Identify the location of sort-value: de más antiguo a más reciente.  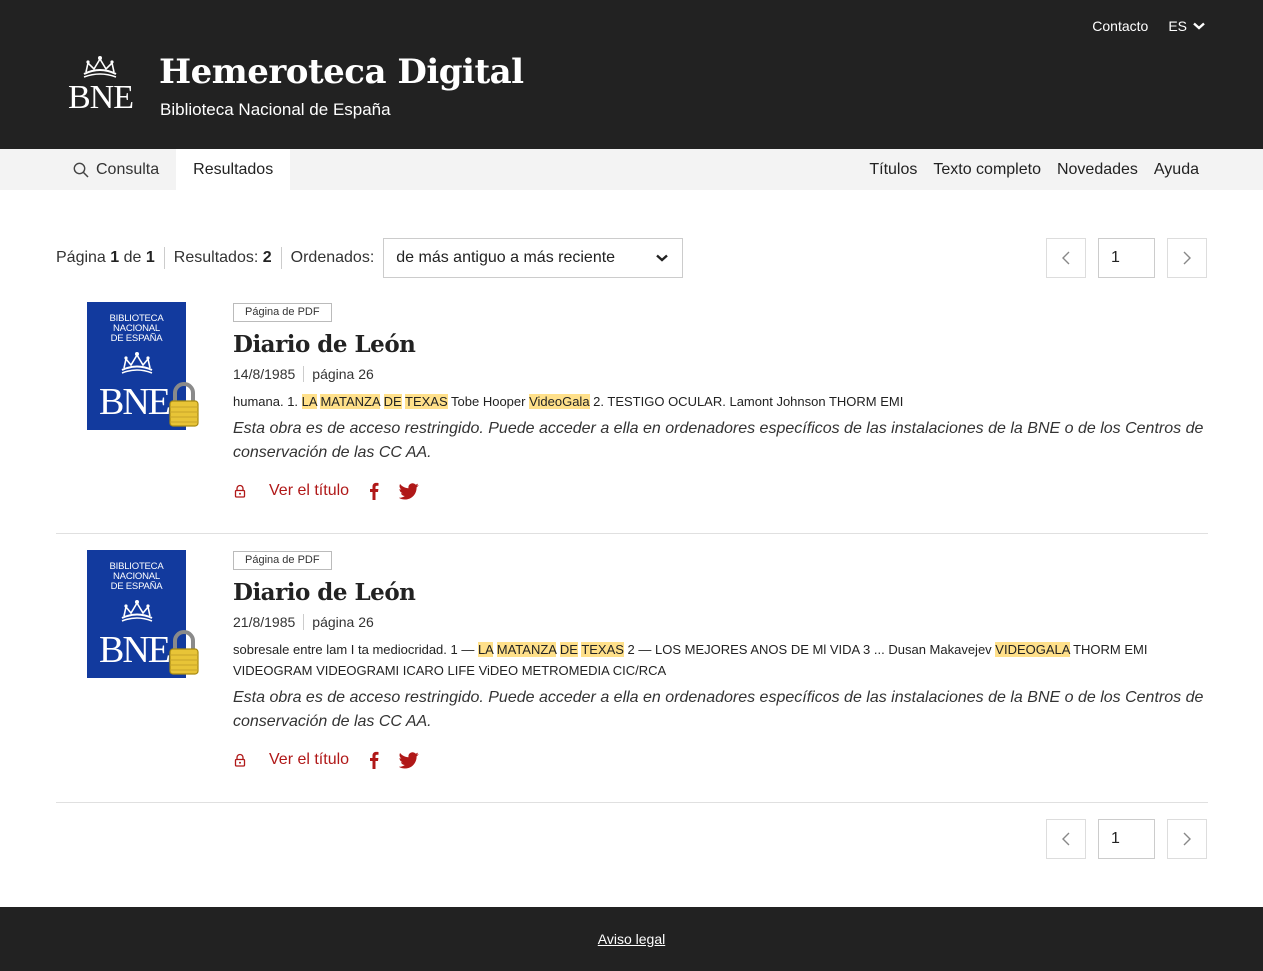
(506, 257).